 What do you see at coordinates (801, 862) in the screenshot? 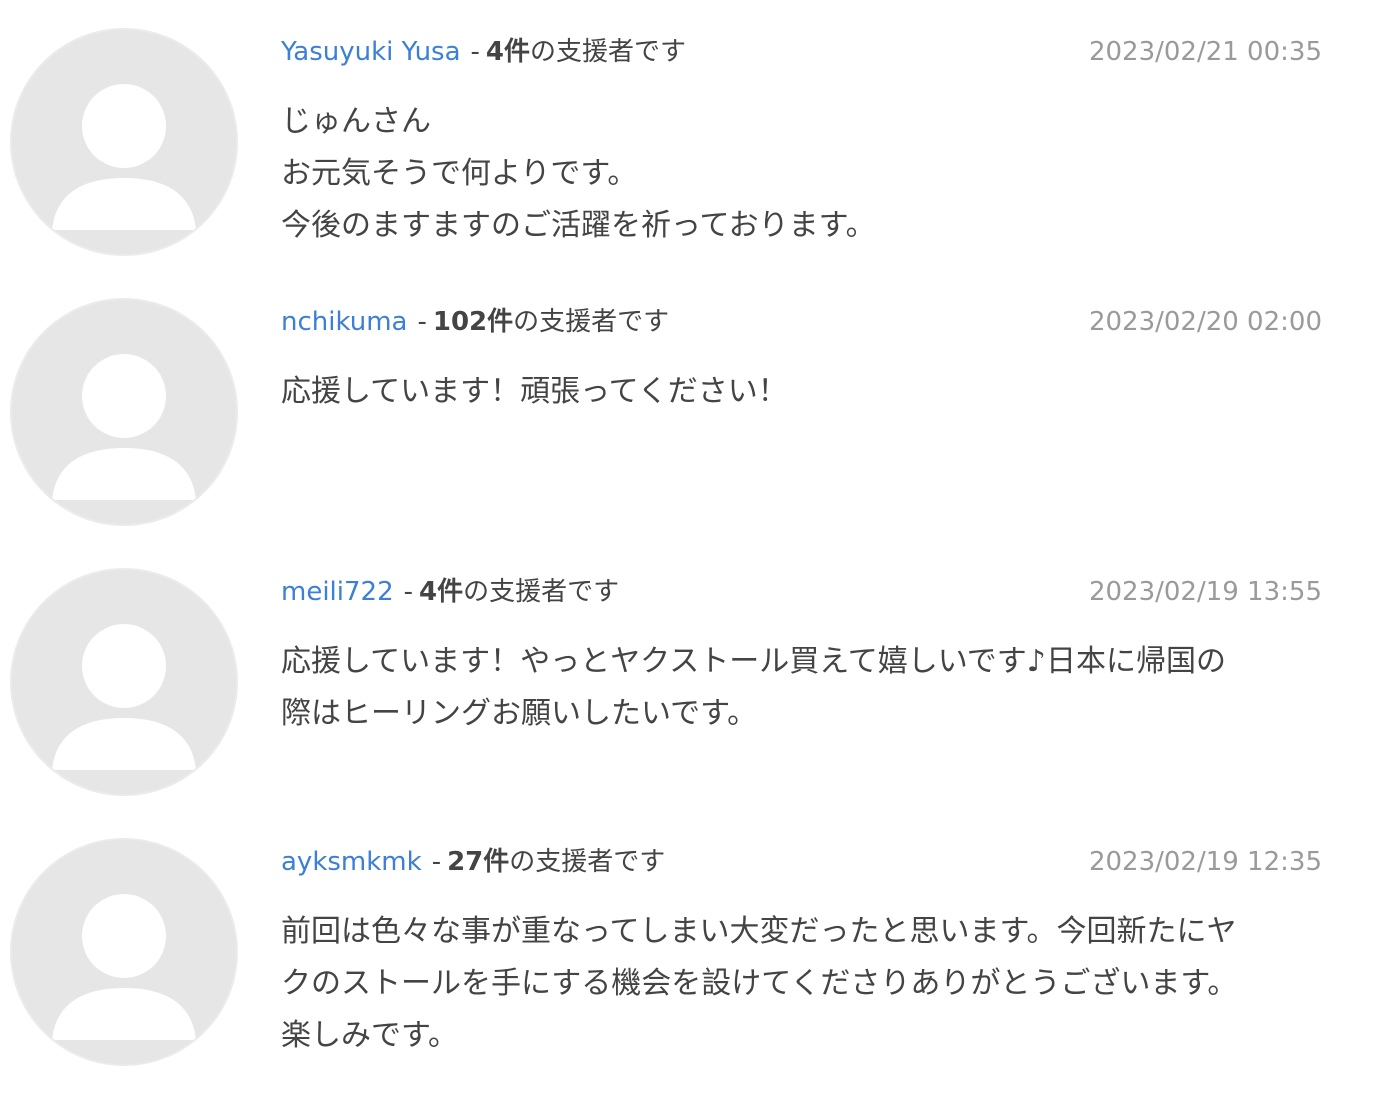
I see `comment-meta: ayksmkmk -27件の支援者です 2023/02/19 12:35` at bounding box center [801, 862].